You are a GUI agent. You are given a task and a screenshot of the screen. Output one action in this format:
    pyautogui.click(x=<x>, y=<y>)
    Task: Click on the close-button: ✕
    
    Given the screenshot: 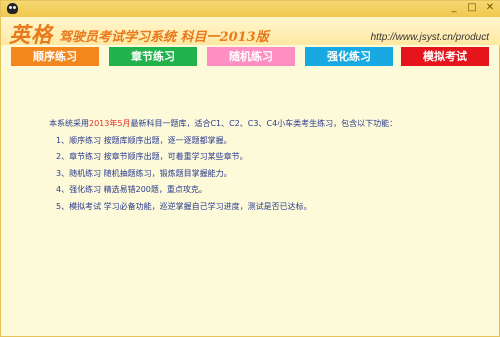 What is the action you would take?
    pyautogui.click(x=490, y=8)
    